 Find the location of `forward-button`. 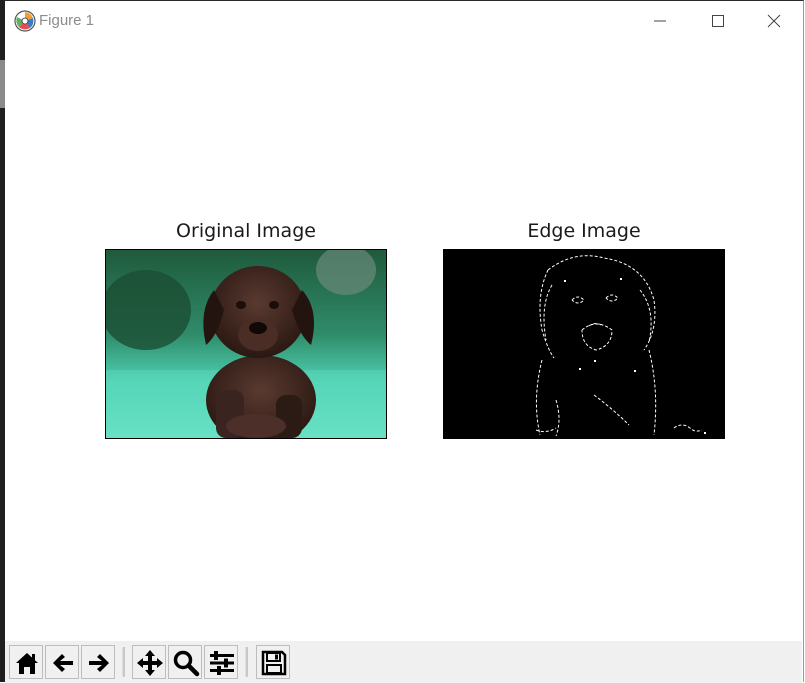

forward-button is located at coordinates (98, 662).